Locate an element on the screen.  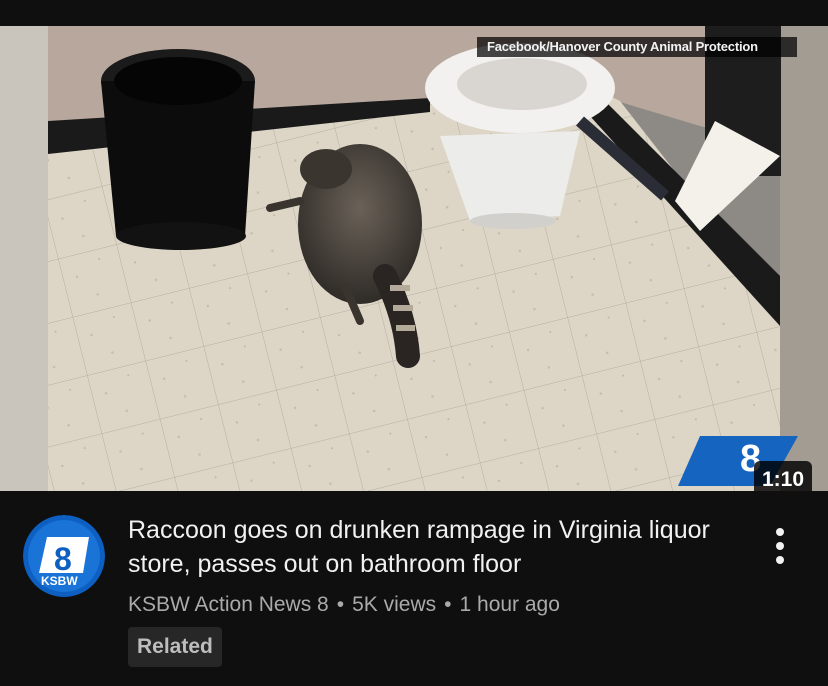
view-count: 5K views is located at coordinates (394, 604).